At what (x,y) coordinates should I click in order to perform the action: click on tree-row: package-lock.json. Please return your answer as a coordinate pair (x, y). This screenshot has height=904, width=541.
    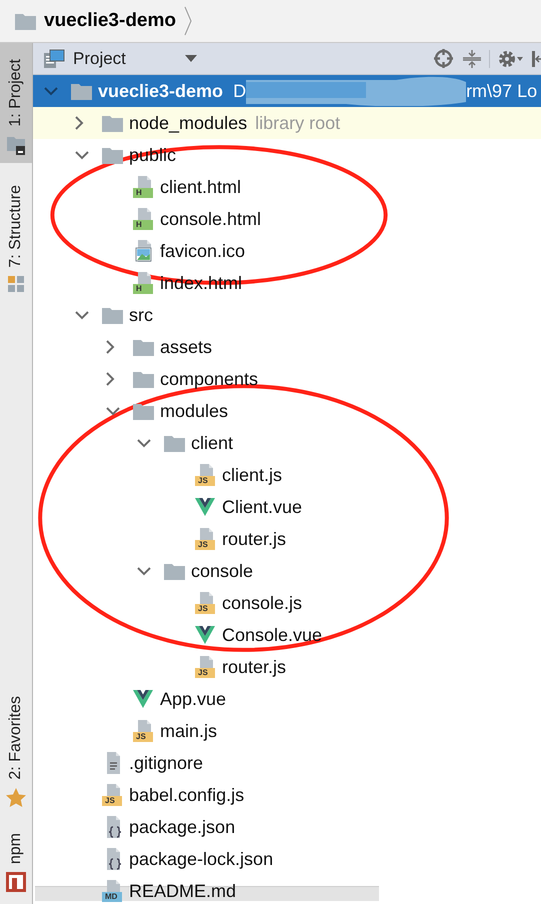
    Looking at the image, I should click on (287, 859).